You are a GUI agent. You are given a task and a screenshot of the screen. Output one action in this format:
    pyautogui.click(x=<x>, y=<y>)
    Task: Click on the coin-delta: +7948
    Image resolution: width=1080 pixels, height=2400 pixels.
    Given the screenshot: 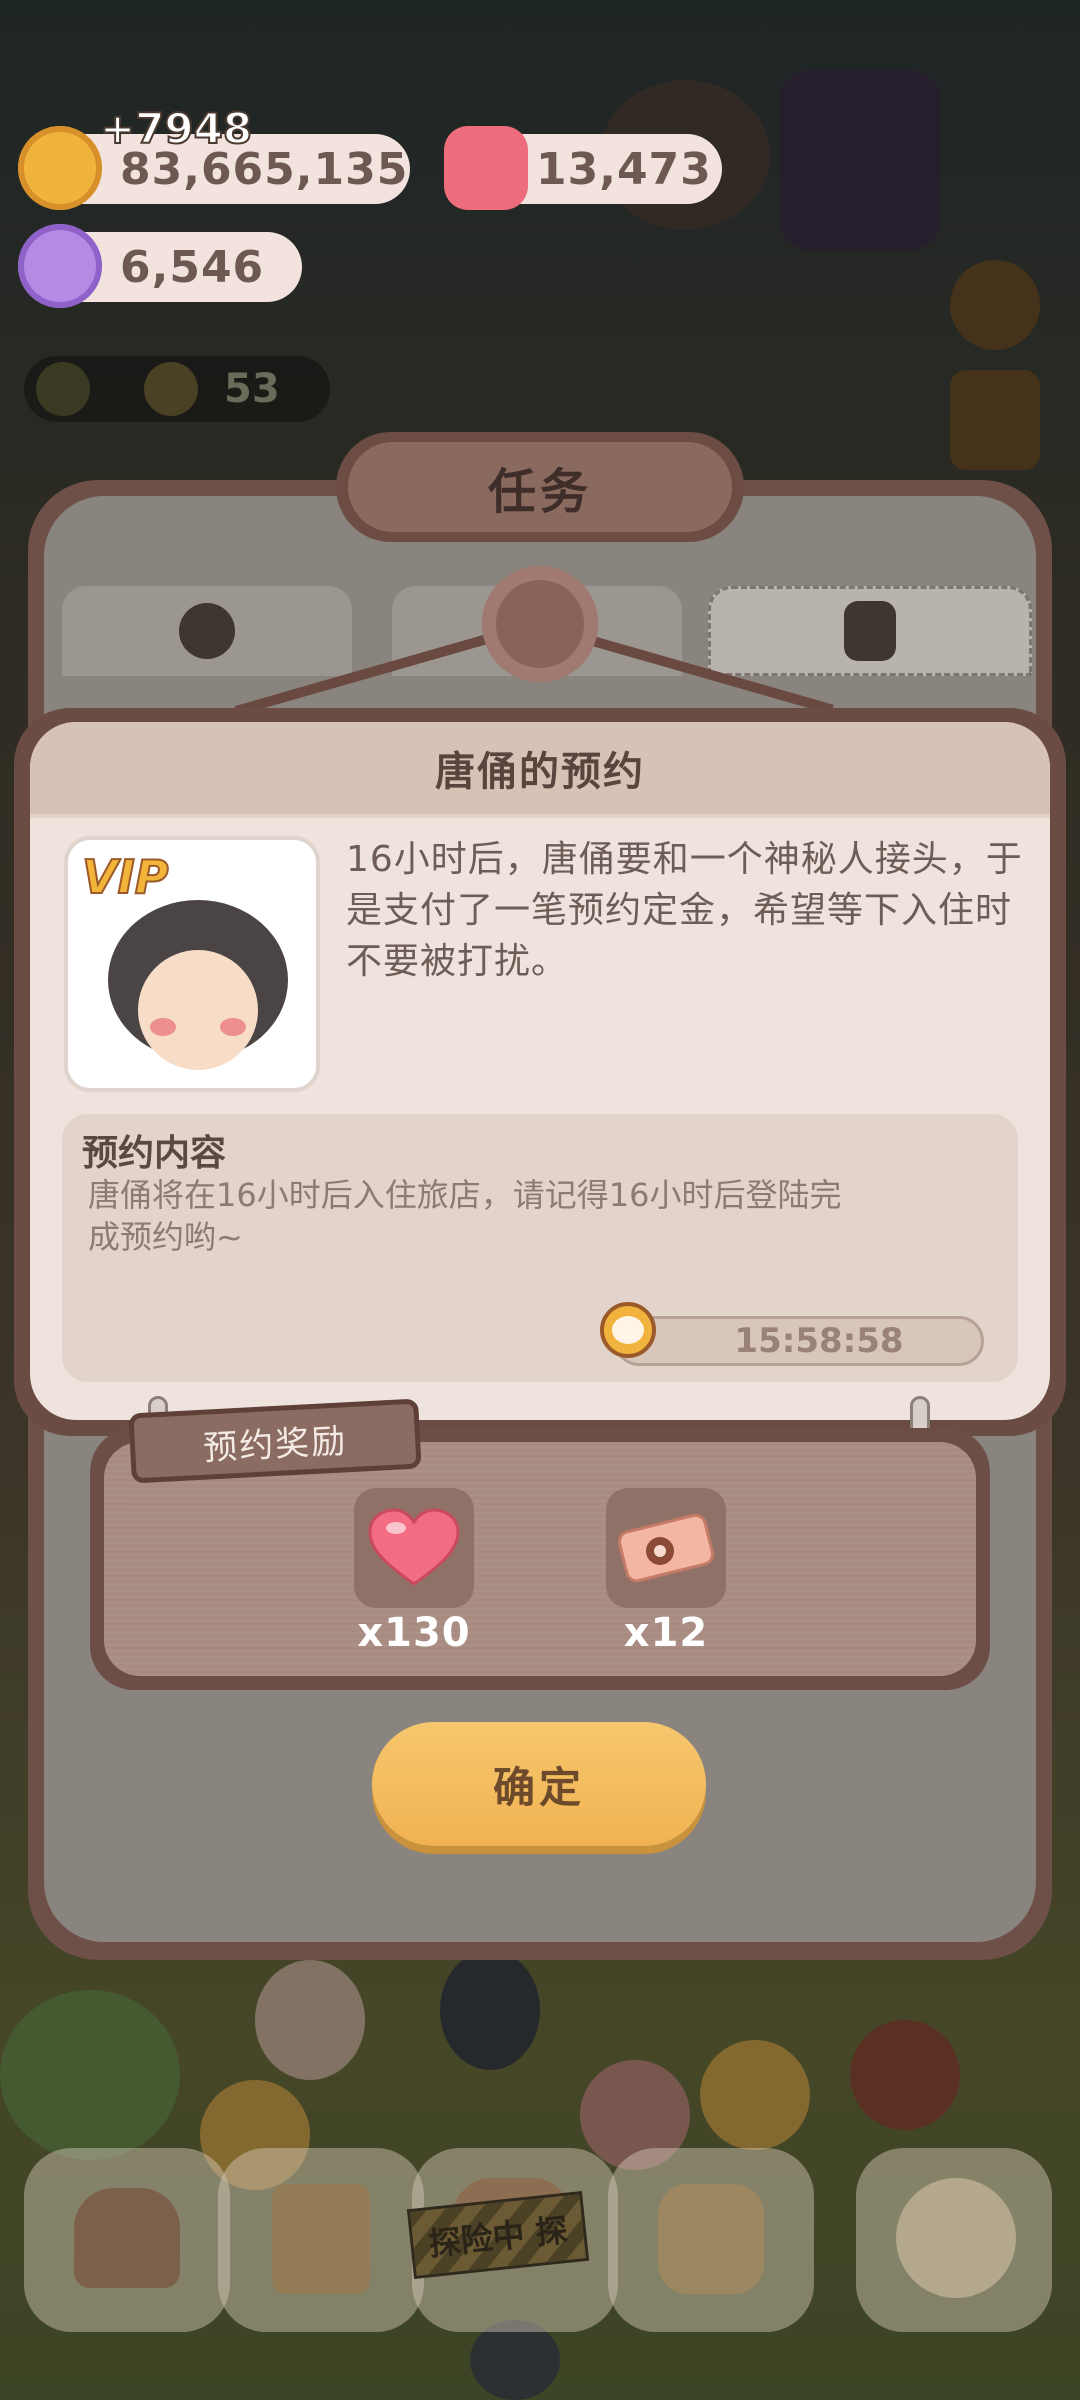 What is the action you would take?
    pyautogui.click(x=176, y=128)
    